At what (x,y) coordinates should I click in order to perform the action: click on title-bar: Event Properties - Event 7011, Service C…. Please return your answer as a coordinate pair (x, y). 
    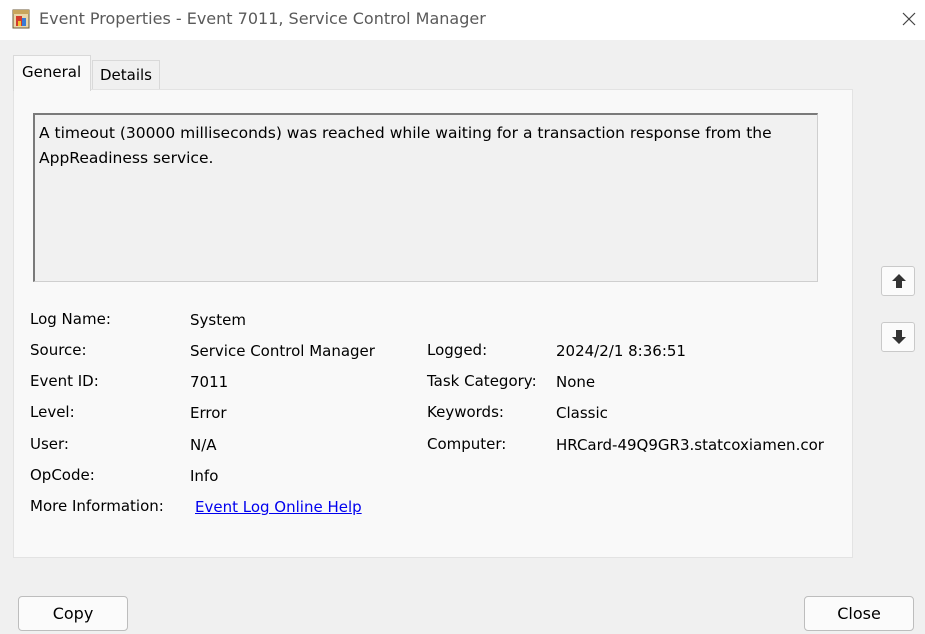
    Looking at the image, I should click on (462, 20).